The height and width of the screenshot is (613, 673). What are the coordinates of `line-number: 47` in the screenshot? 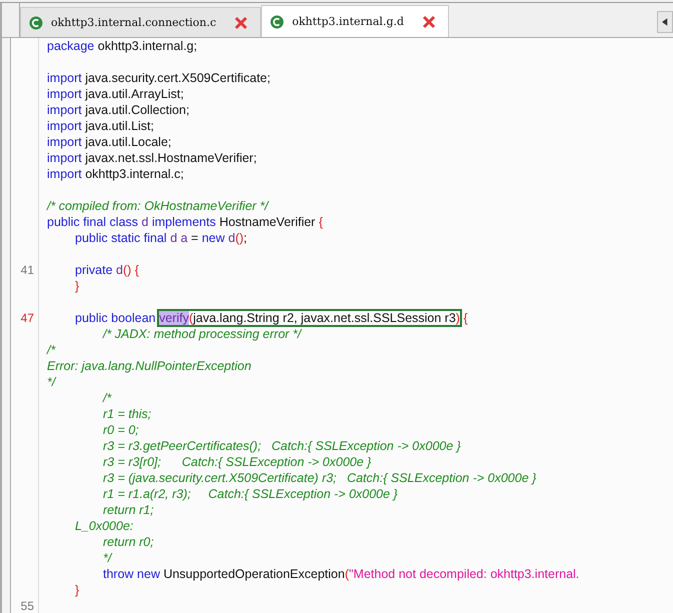 It's located at (27, 318).